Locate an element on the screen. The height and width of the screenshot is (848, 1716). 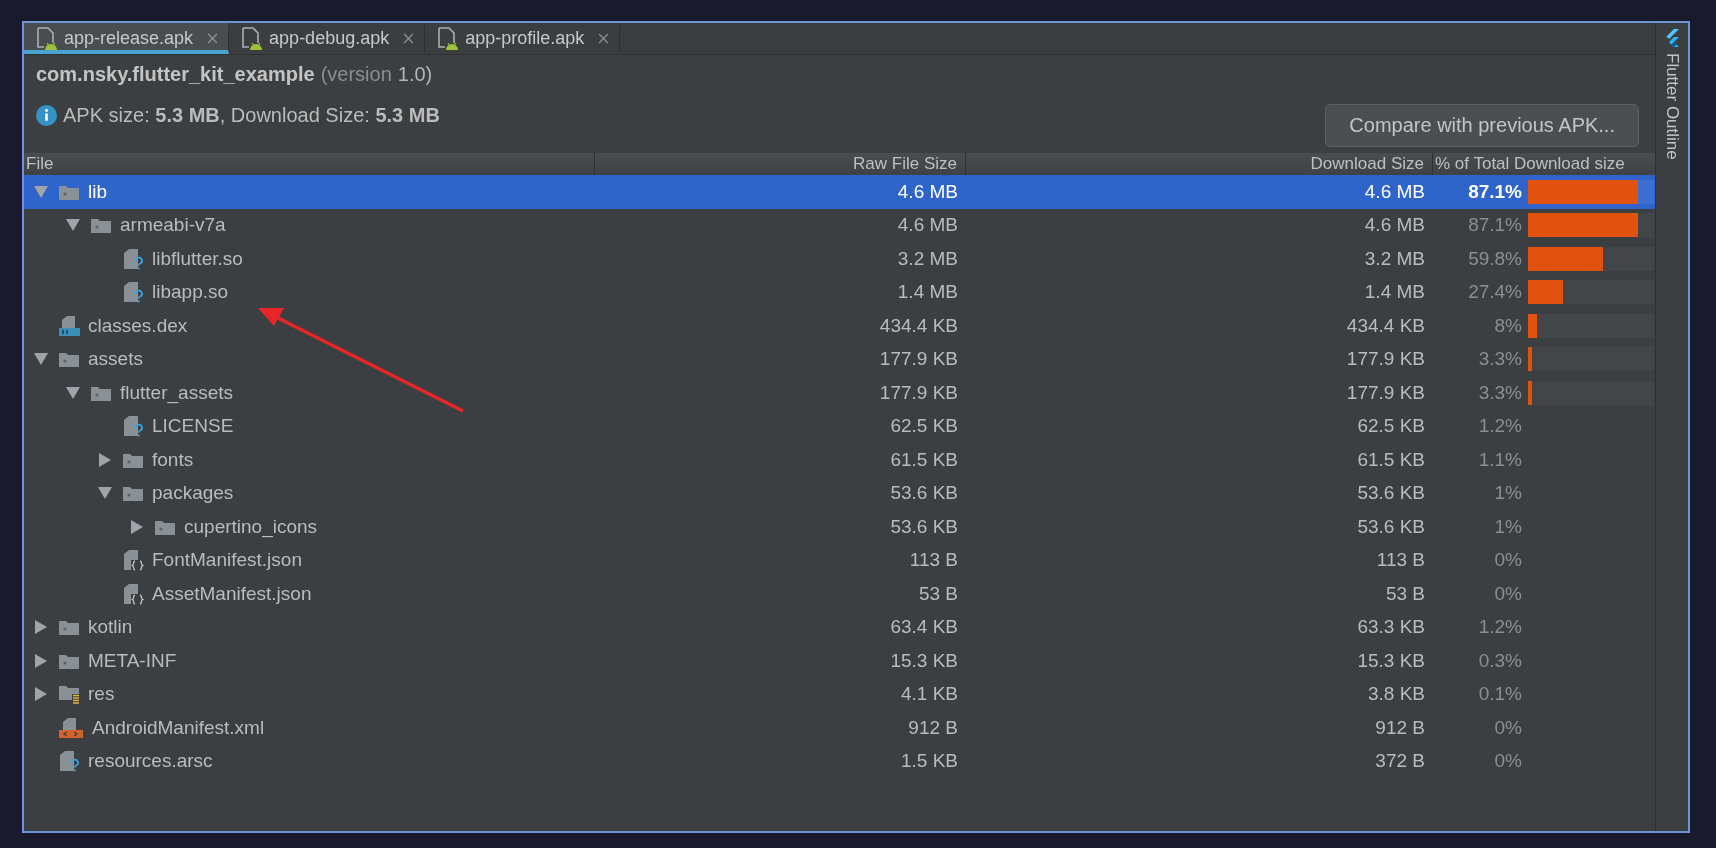
table-row: libapp.so 1.4 MB 1.4 MB 27.4% is located at coordinates (839, 292).